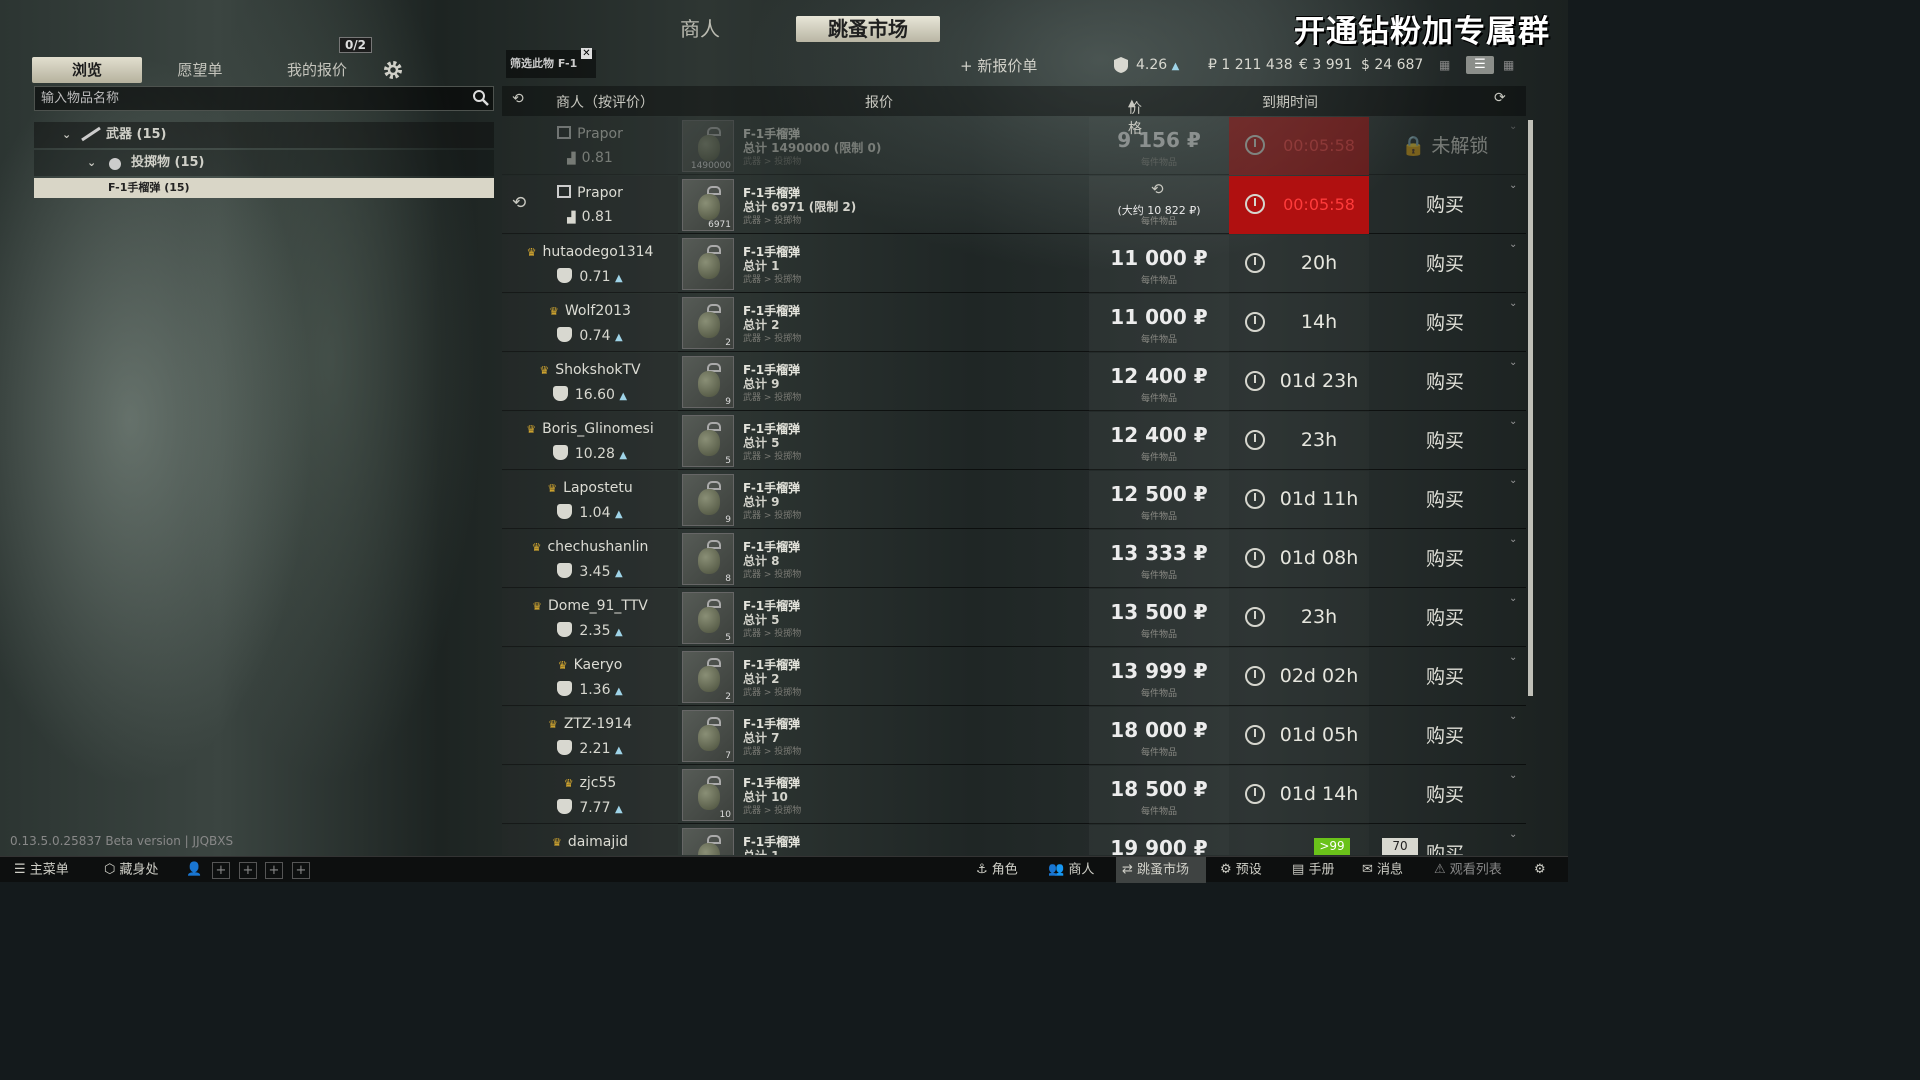 This screenshot has width=1920, height=1080. What do you see at coordinates (87, 70) in the screenshot?
I see `tab-browse: 浏览` at bounding box center [87, 70].